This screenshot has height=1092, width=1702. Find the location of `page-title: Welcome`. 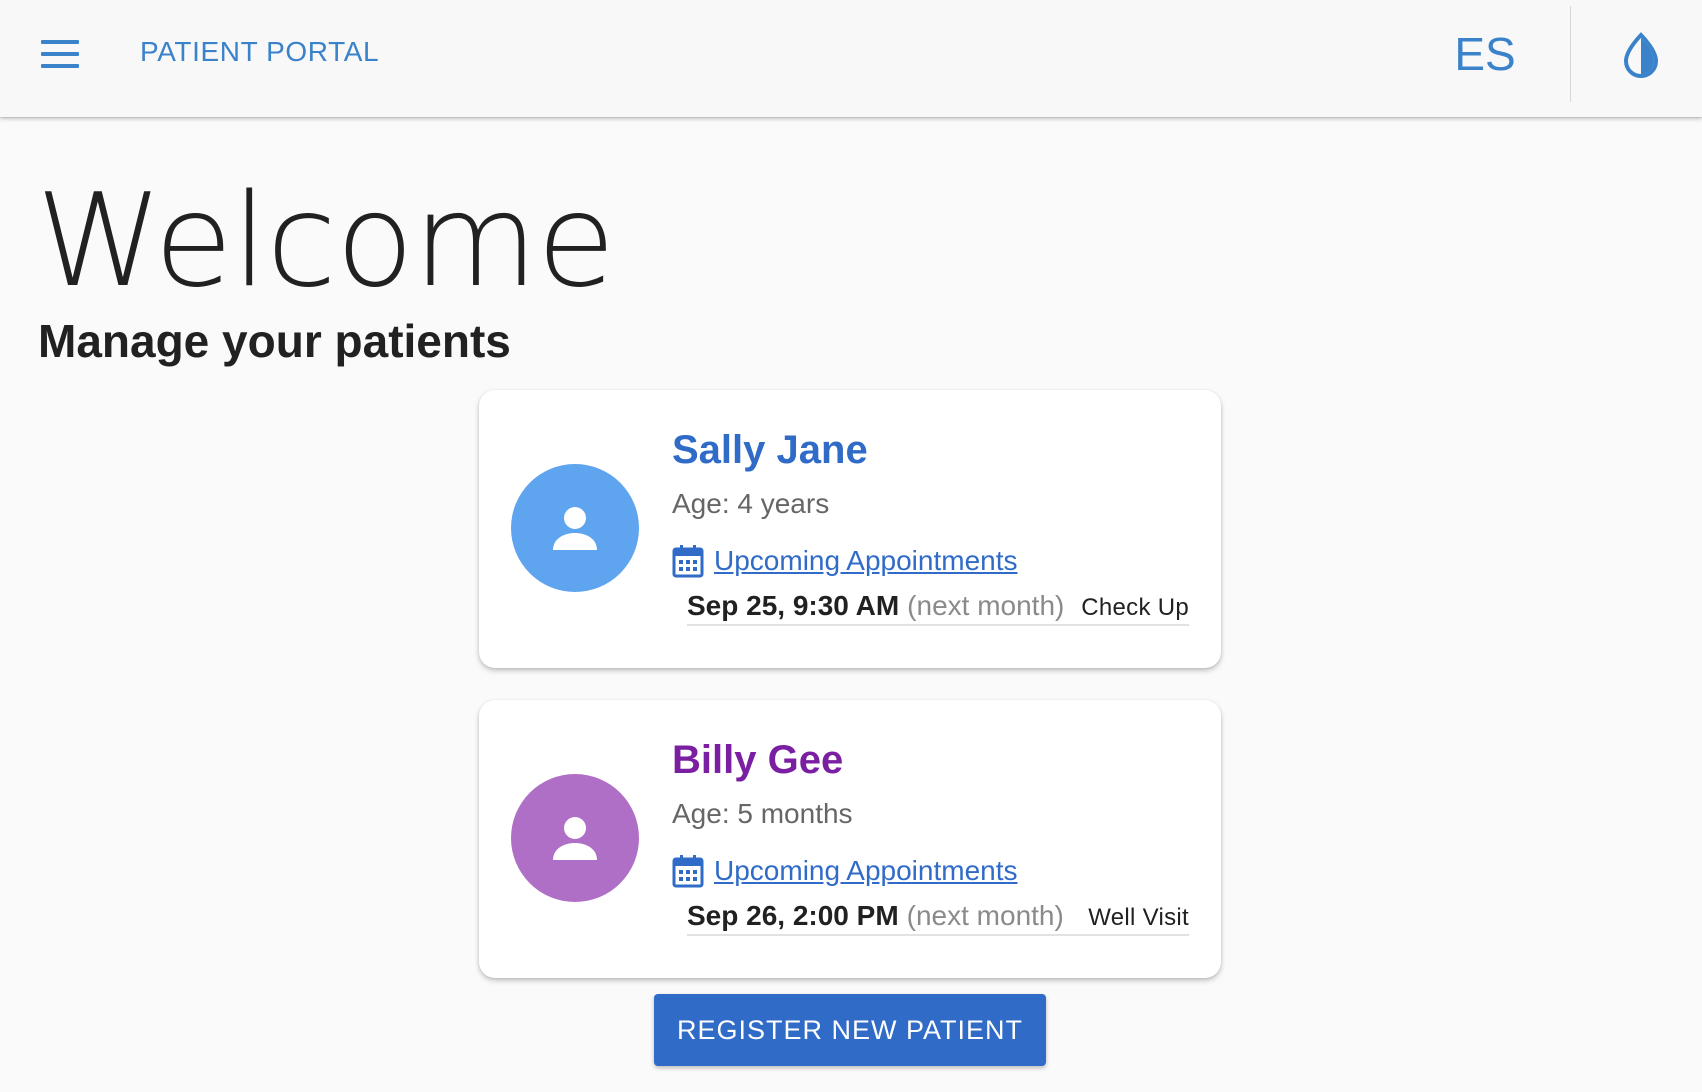

page-title: Welcome is located at coordinates (325, 241).